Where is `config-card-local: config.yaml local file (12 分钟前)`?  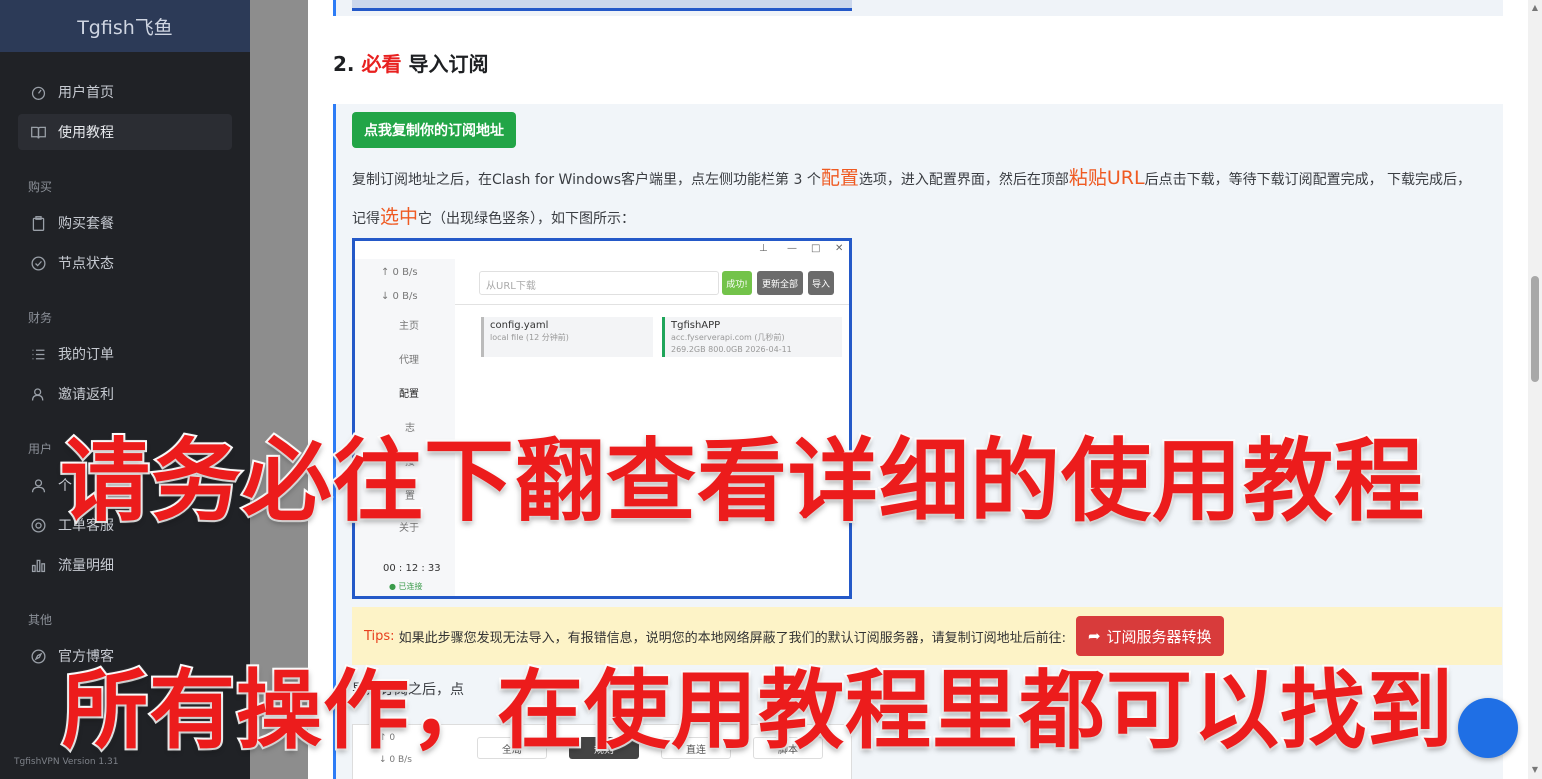 config-card-local: config.yaml local file (12 分钟前) is located at coordinates (567, 337).